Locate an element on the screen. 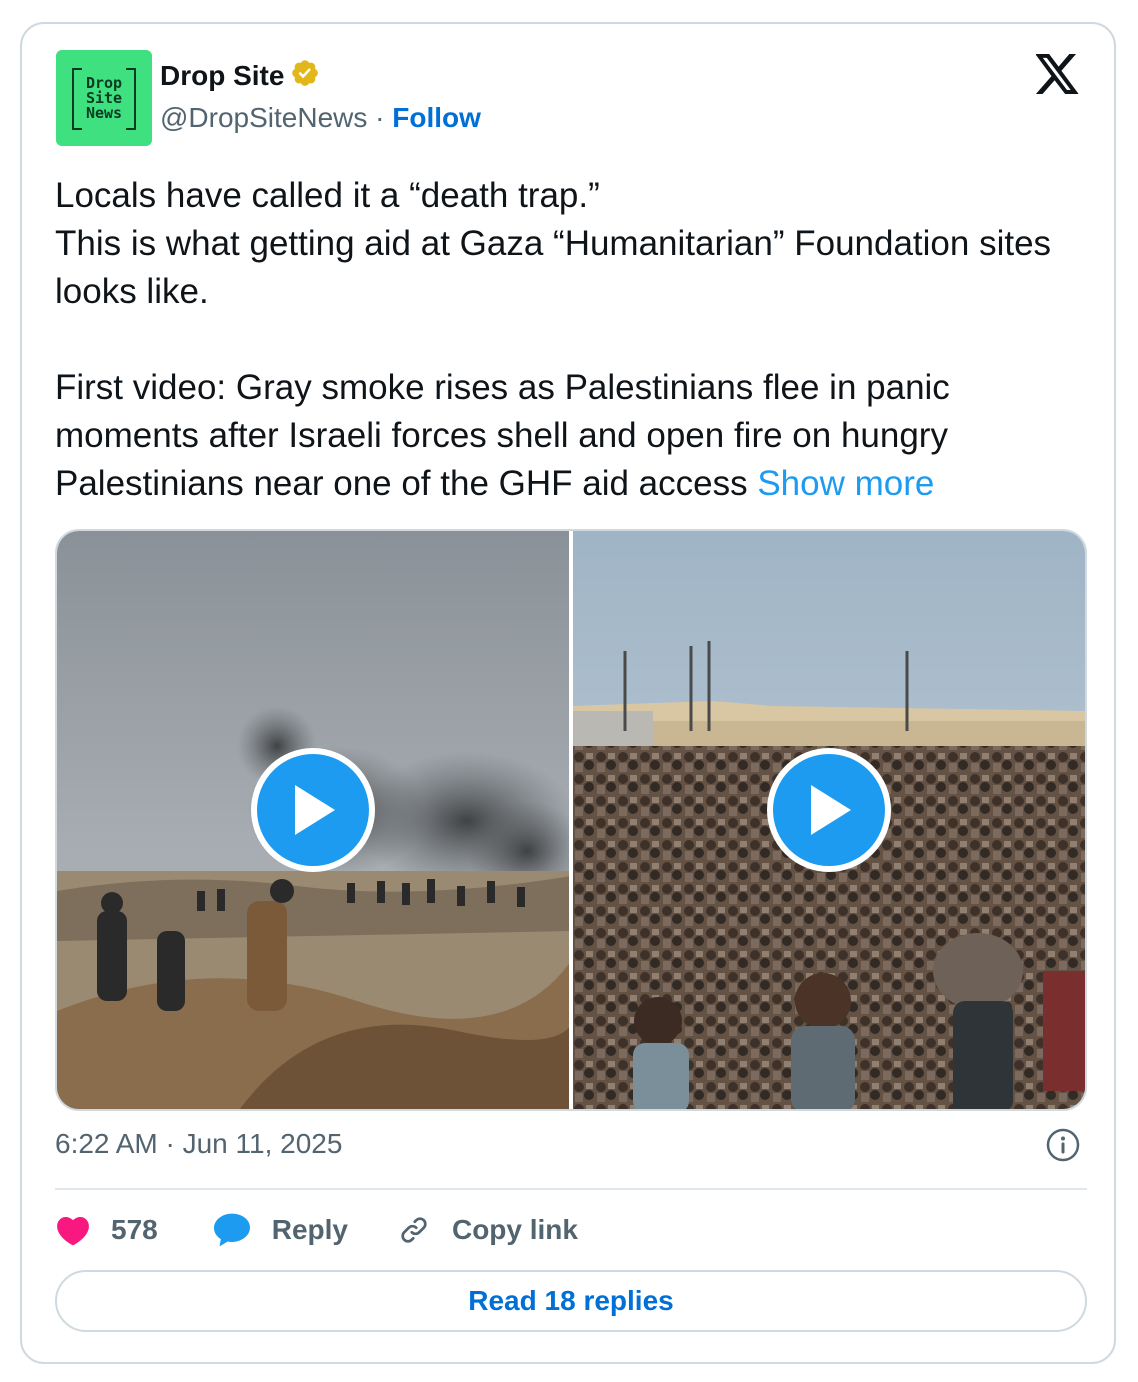 This screenshot has width=1138, height=1382. action-bar: 578 Reply Copy link is located at coordinates (316, 1230).